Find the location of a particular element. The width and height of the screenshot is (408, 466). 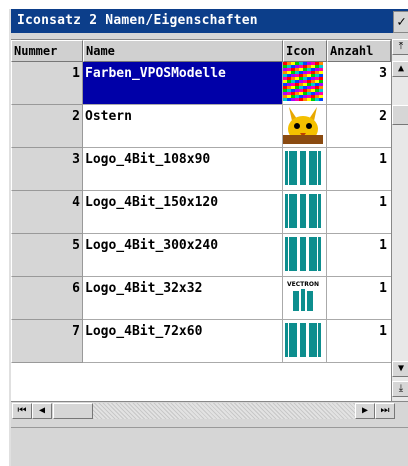

vectron-logo-text-icon: VECTRON is located at coordinates (305, 298).